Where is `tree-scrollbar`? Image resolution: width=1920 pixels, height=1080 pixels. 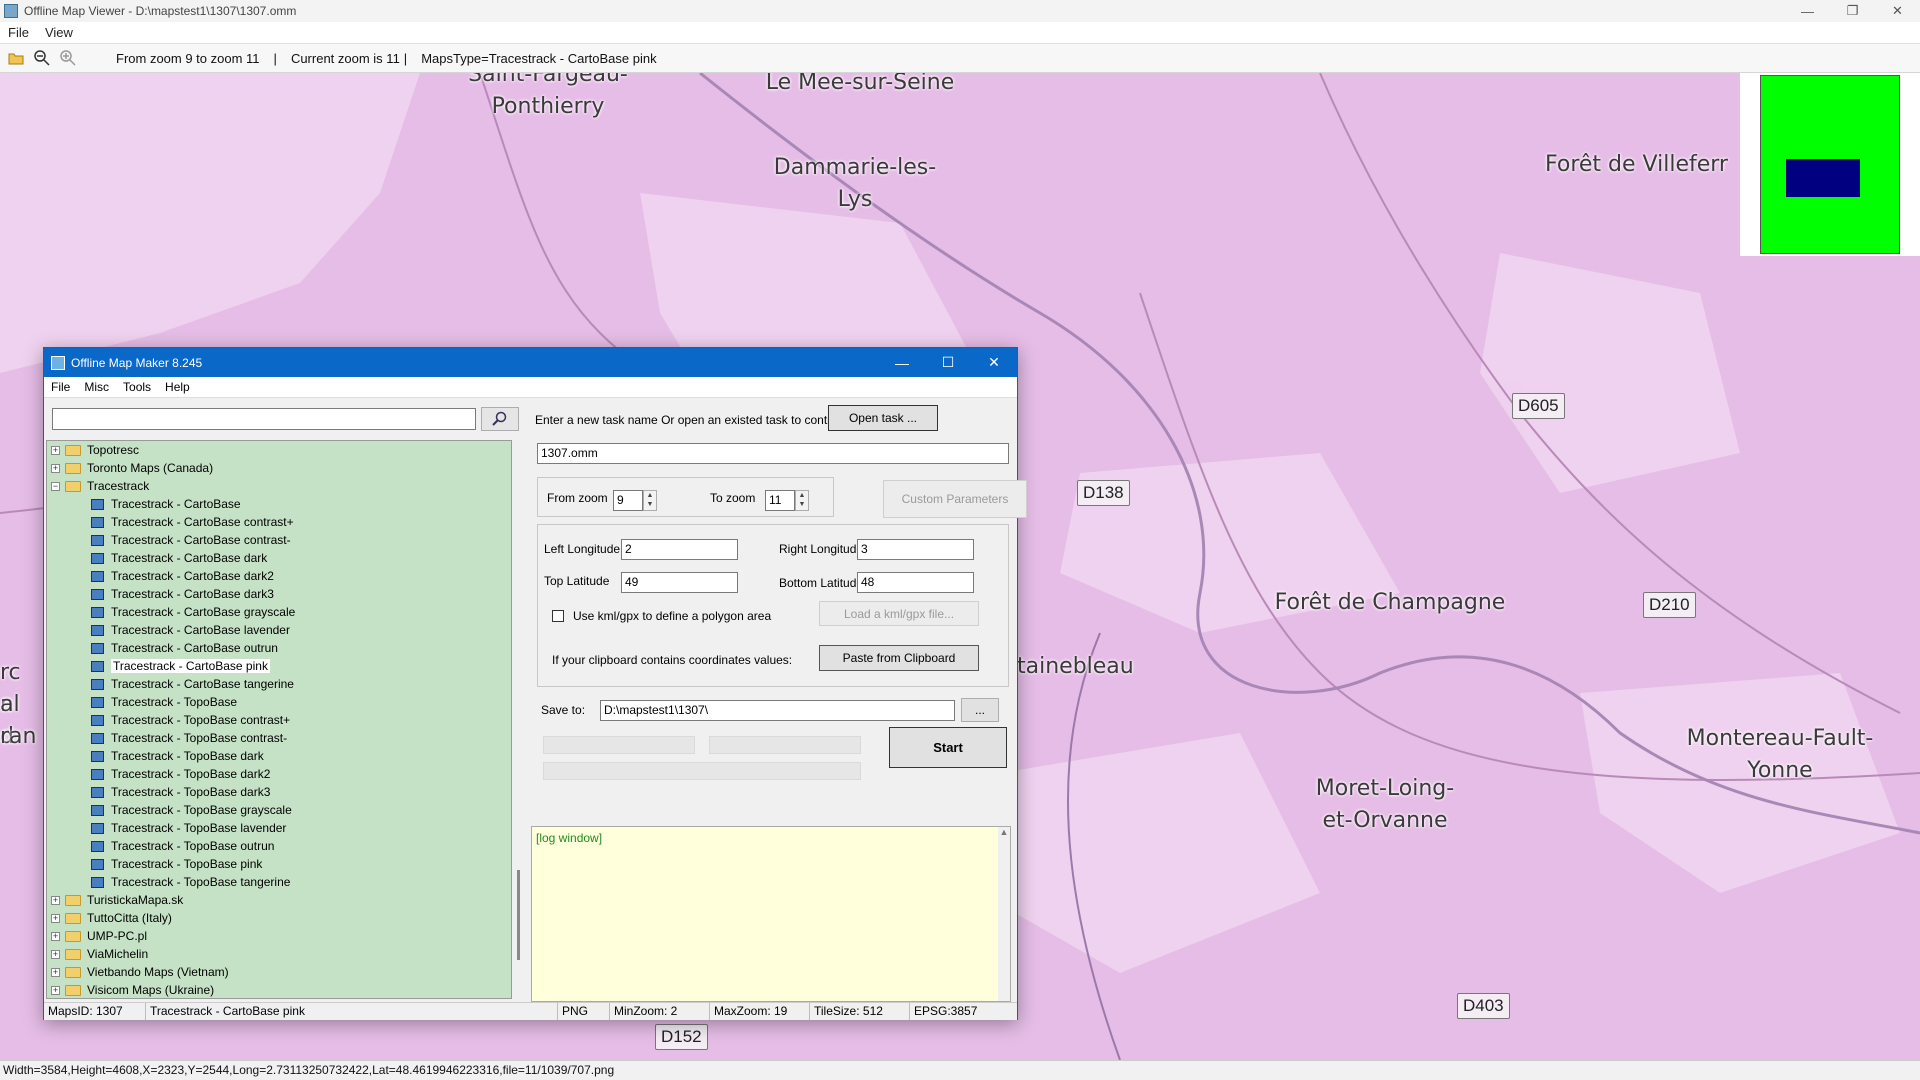 tree-scrollbar is located at coordinates (520, 719).